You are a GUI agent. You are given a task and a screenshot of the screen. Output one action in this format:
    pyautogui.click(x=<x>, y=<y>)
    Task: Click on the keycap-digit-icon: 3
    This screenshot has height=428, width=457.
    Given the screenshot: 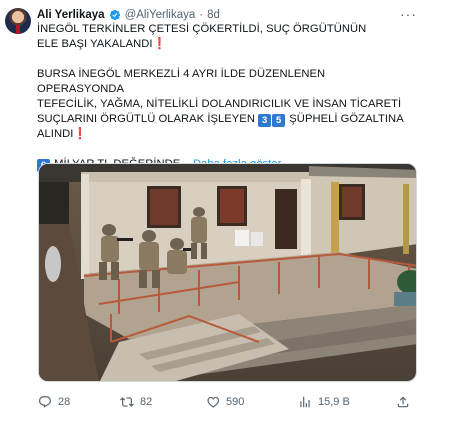 What is the action you would take?
    pyautogui.click(x=265, y=120)
    